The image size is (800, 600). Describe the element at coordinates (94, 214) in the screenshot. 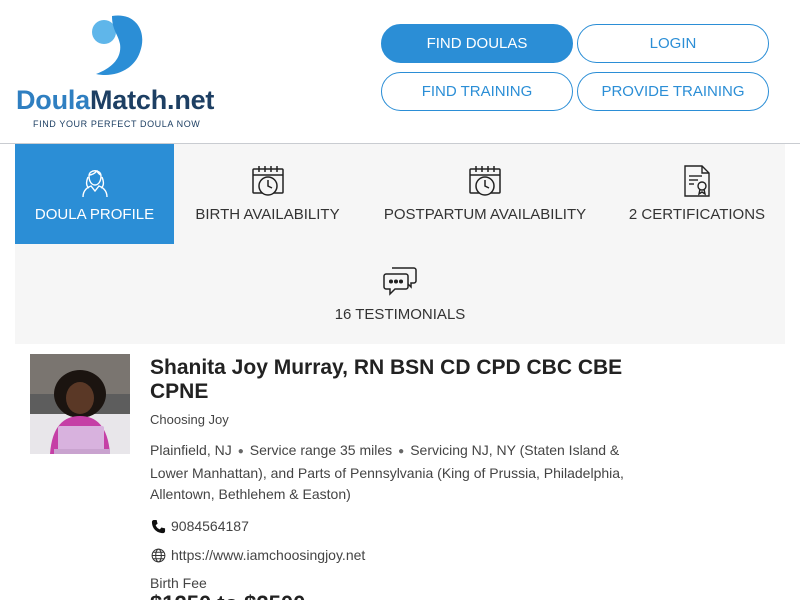

I see `tab-label: DOULA PROFILE` at that location.